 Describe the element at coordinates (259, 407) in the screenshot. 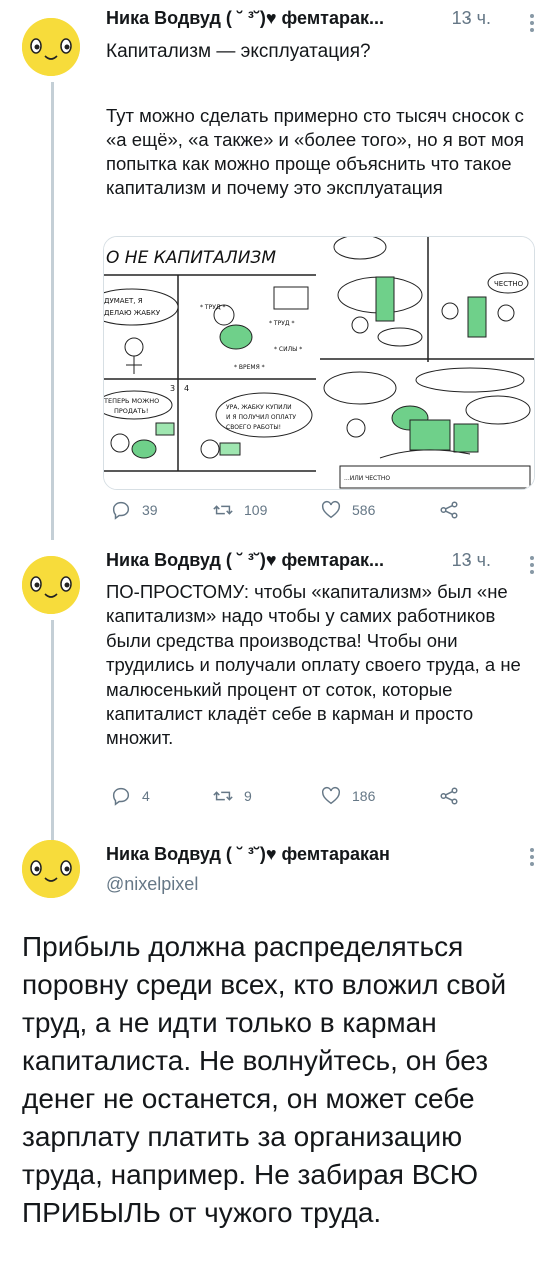

I see `svg-text: УРА, ЖАБКУ КУПИЛИ` at that location.